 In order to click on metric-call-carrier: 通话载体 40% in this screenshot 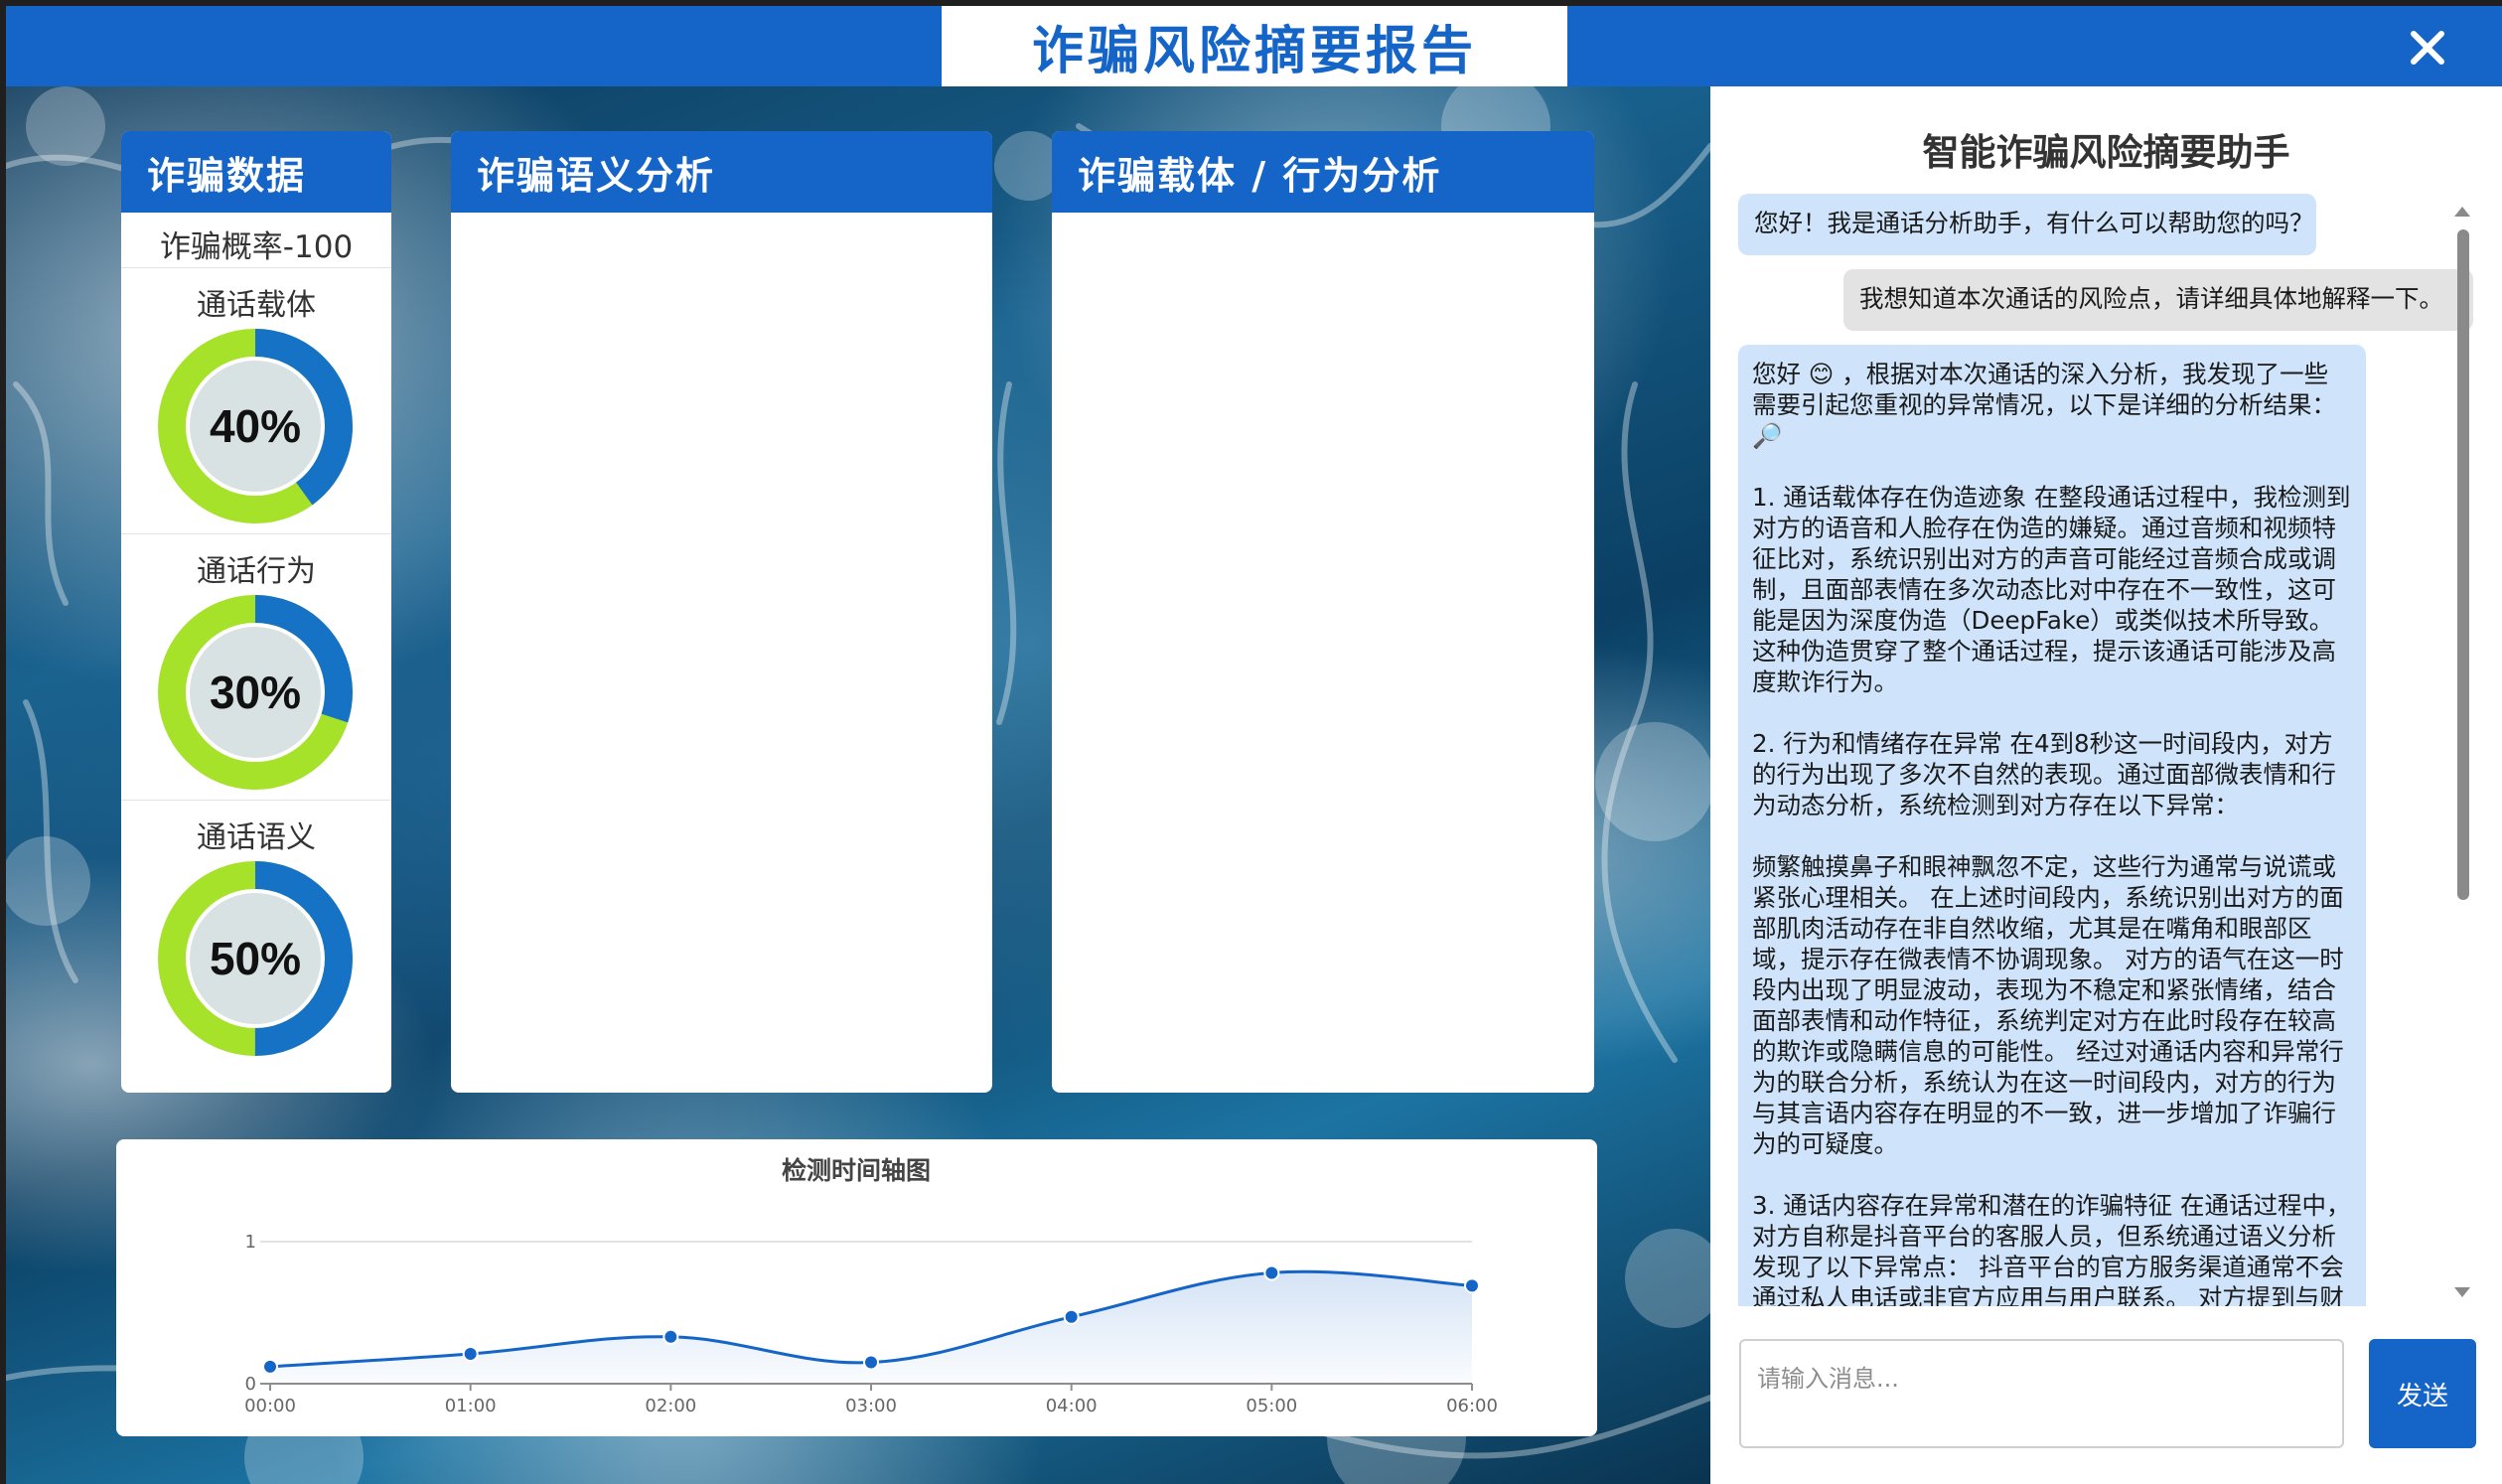, I will do `click(256, 401)`.